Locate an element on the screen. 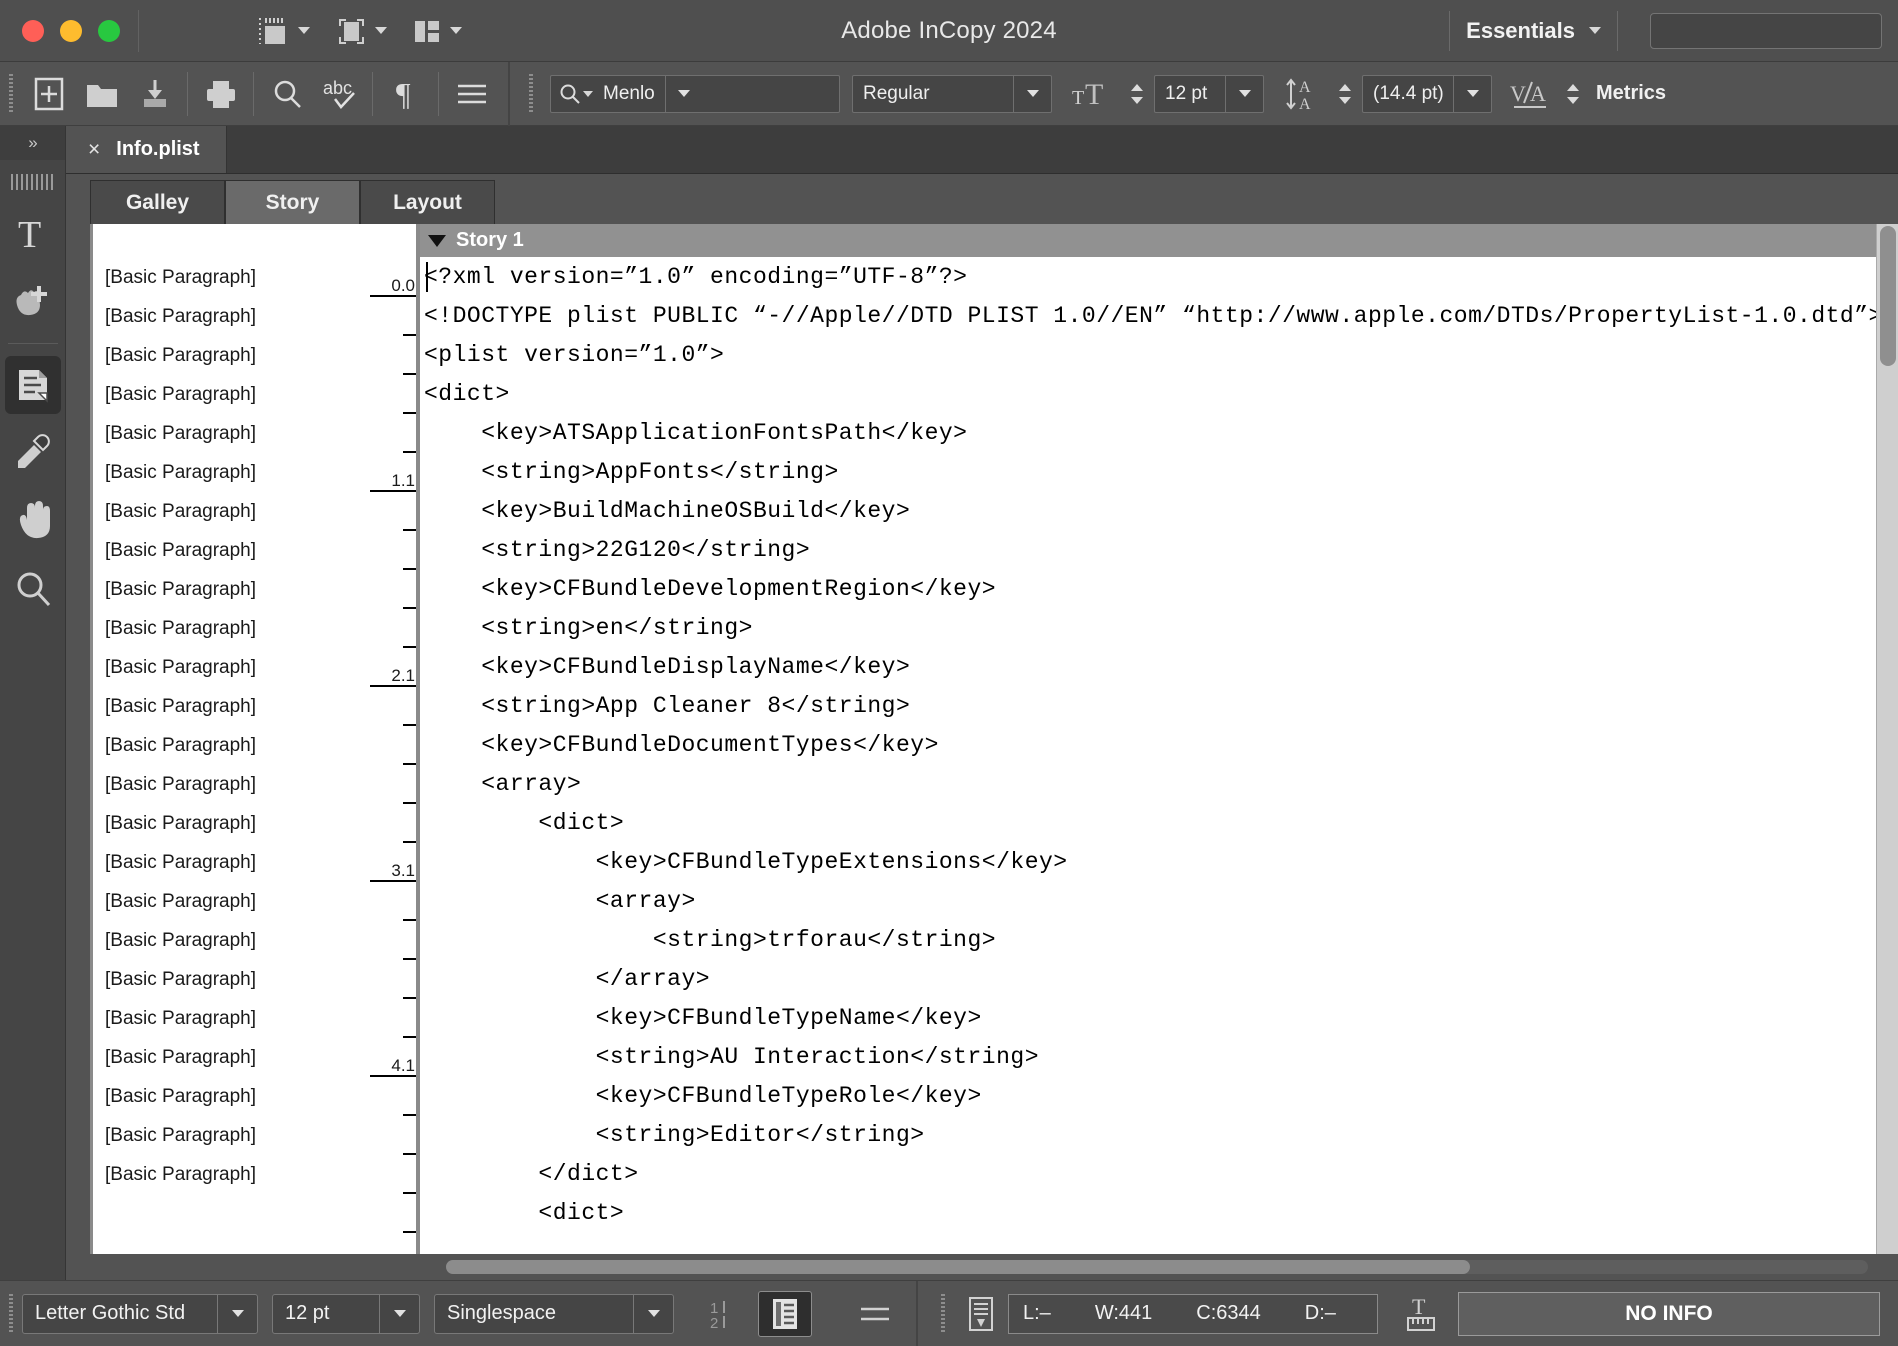 Image resolution: width=1898 pixels, height=1346 pixels. story-line: <key>ATSApplicationFontsPath</key> is located at coordinates (1161, 433).